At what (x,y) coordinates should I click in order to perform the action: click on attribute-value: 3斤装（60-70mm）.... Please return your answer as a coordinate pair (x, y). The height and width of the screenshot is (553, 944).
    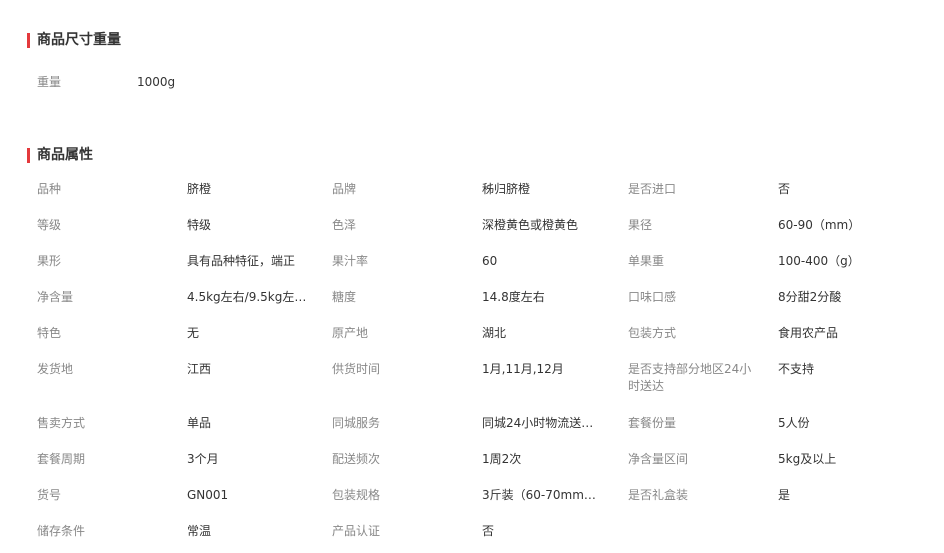
    Looking at the image, I should click on (542, 495).